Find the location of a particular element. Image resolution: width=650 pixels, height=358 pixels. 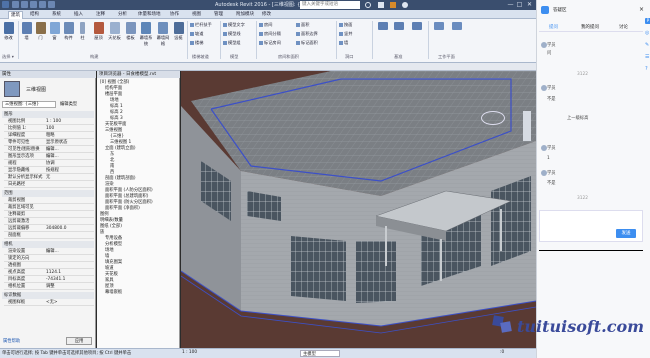

shaft-button: 竖井 is located at coordinates (345, 34).